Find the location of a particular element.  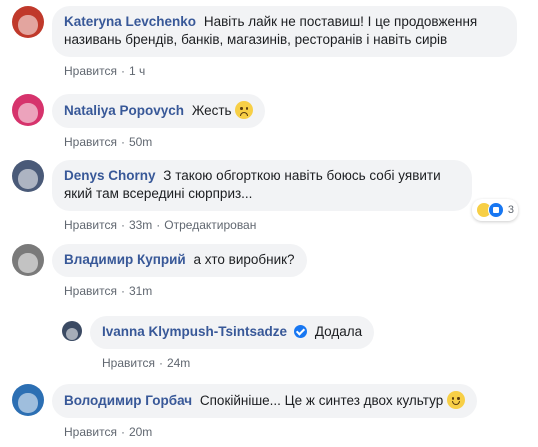

comment-text: Спокійніше... Це ж синтез двох культур is located at coordinates (321, 400).